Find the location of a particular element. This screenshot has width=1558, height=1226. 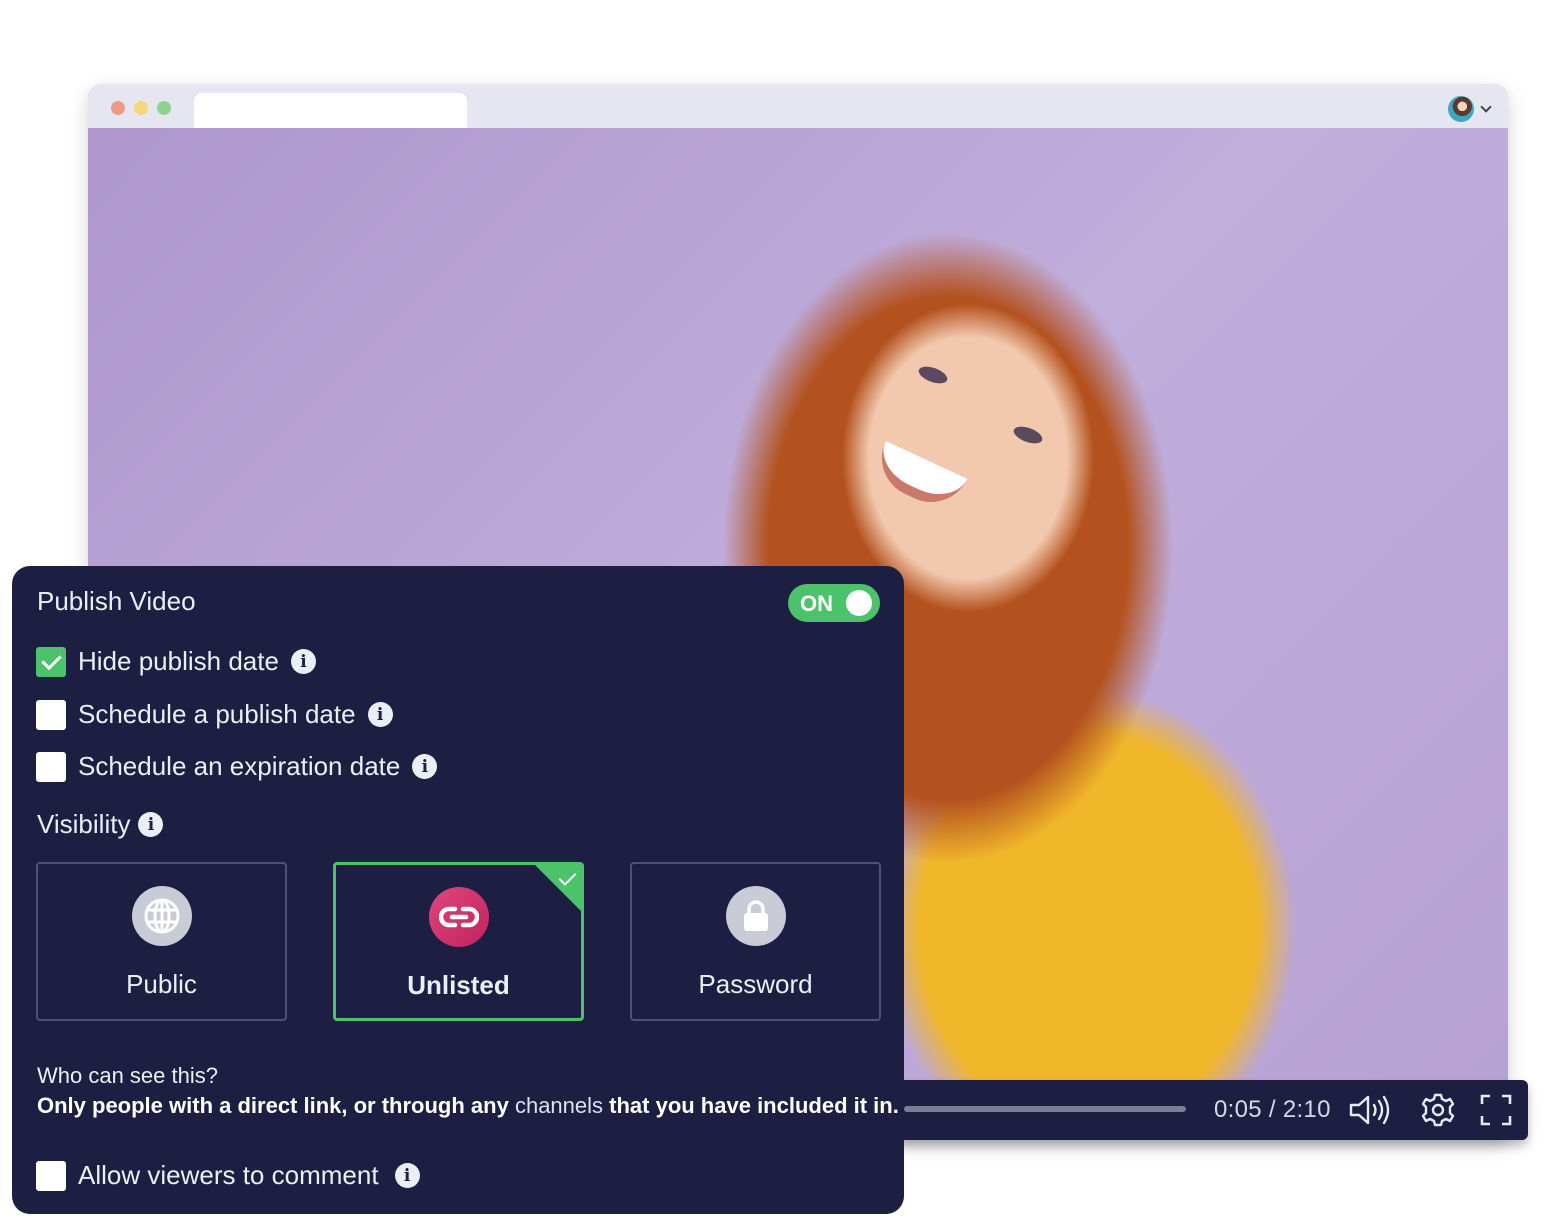

allow-comments-checkbox is located at coordinates (51, 1175).